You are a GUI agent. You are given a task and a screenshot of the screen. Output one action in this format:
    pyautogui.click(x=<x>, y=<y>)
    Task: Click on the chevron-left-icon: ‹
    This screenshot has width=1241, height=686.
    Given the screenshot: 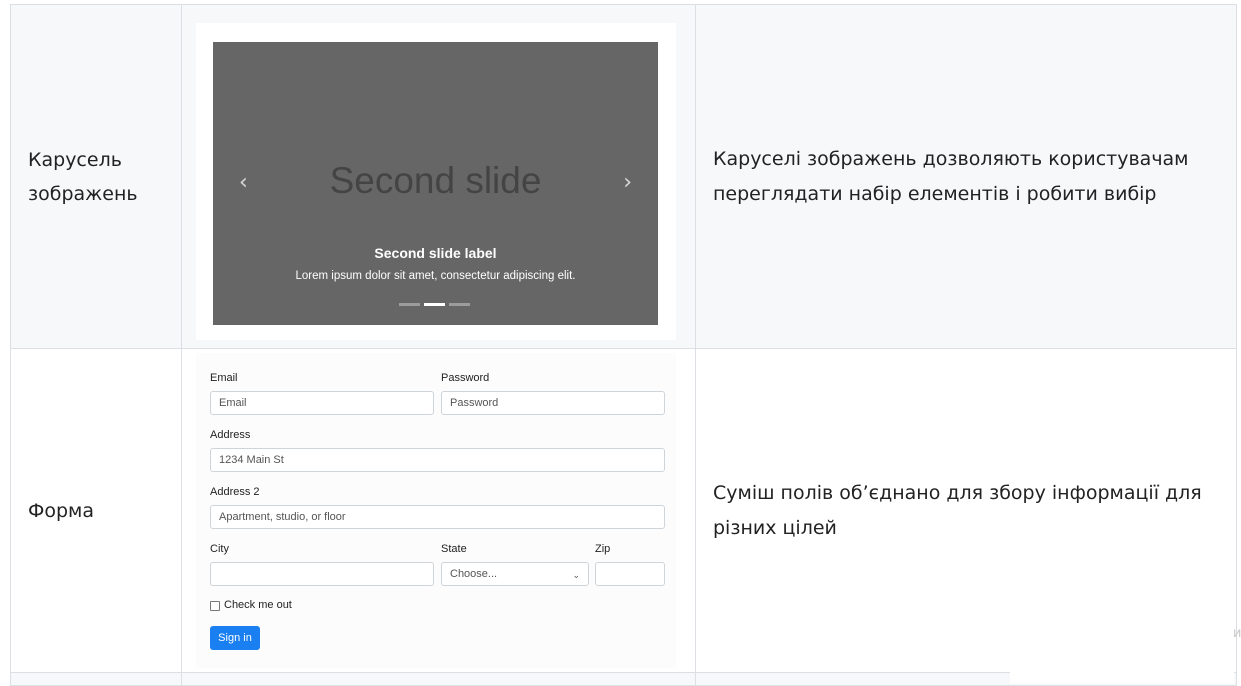 What is the action you would take?
    pyautogui.click(x=243, y=182)
    